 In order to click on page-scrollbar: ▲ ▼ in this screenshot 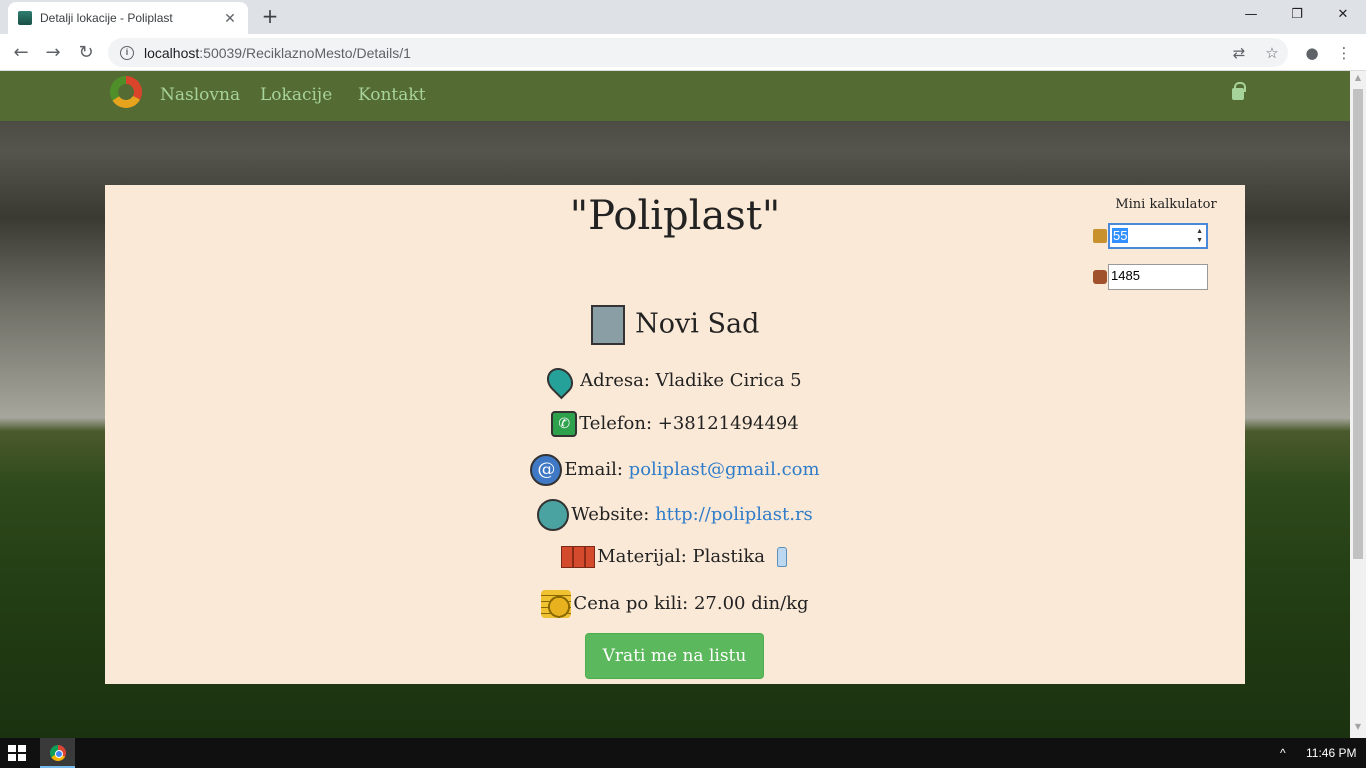, I will do `click(1358, 404)`.